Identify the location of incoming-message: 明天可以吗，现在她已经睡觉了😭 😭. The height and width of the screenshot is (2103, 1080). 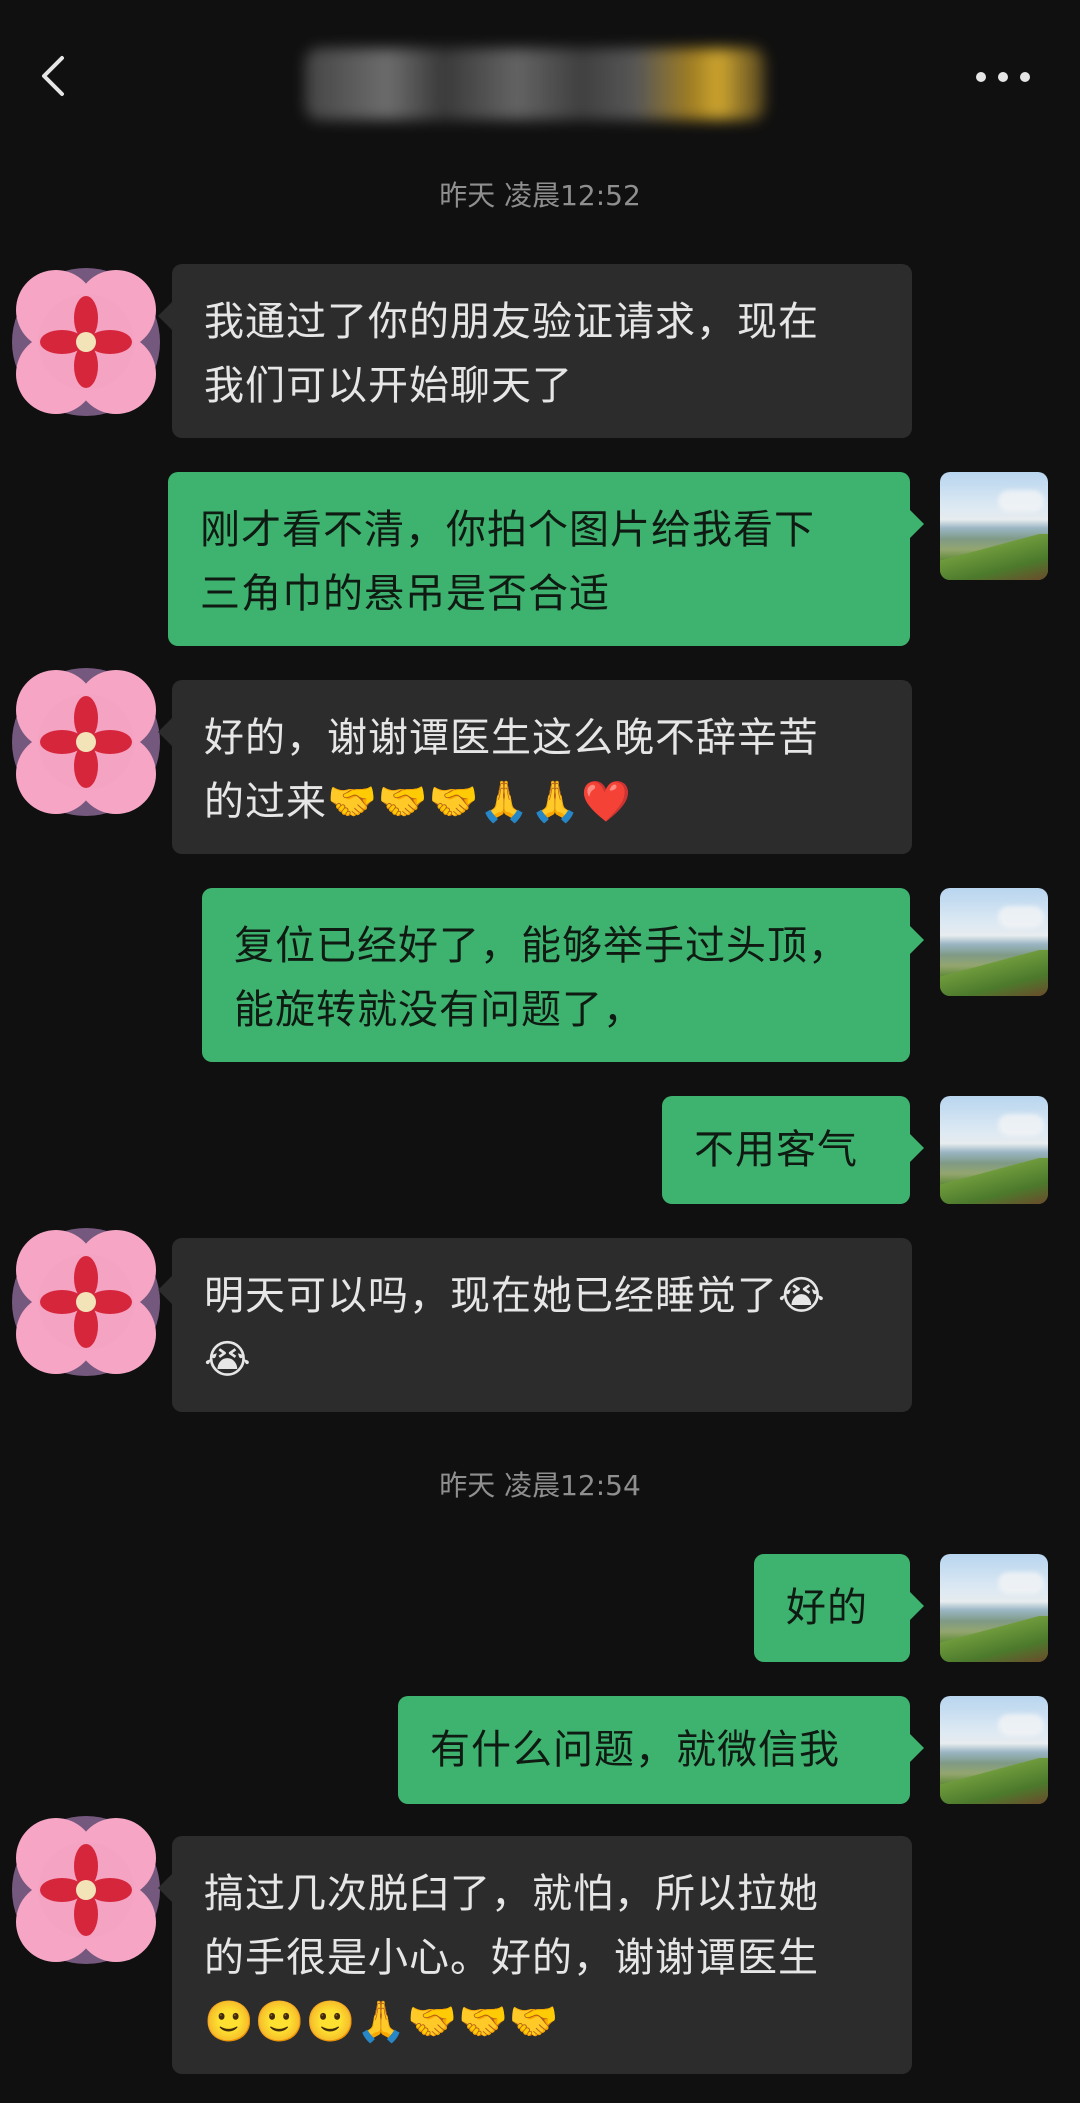
(535, 1325).